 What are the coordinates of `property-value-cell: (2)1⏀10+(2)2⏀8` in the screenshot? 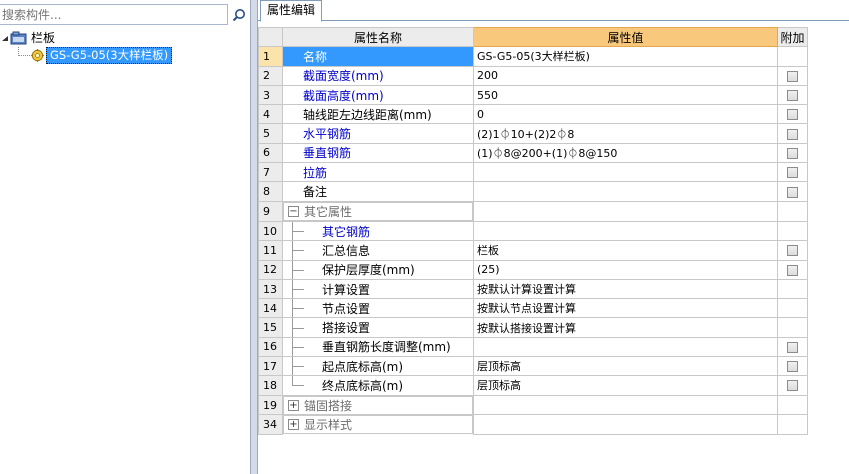 It's located at (625, 133).